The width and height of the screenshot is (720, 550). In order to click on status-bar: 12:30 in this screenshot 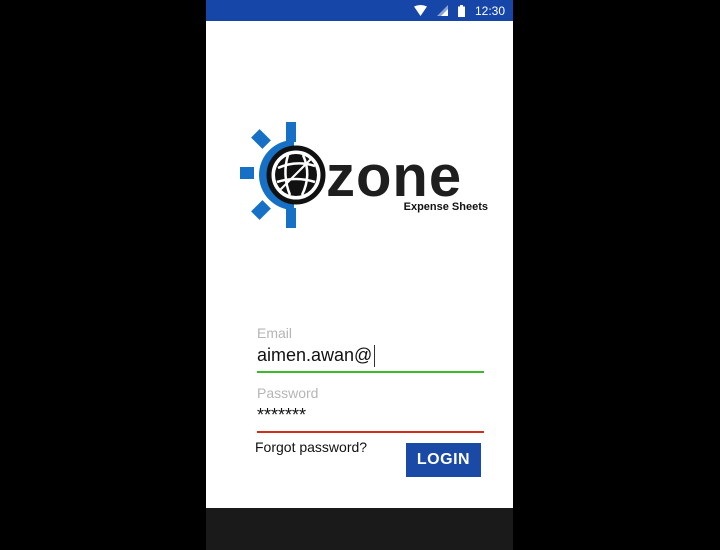, I will do `click(359, 10)`.